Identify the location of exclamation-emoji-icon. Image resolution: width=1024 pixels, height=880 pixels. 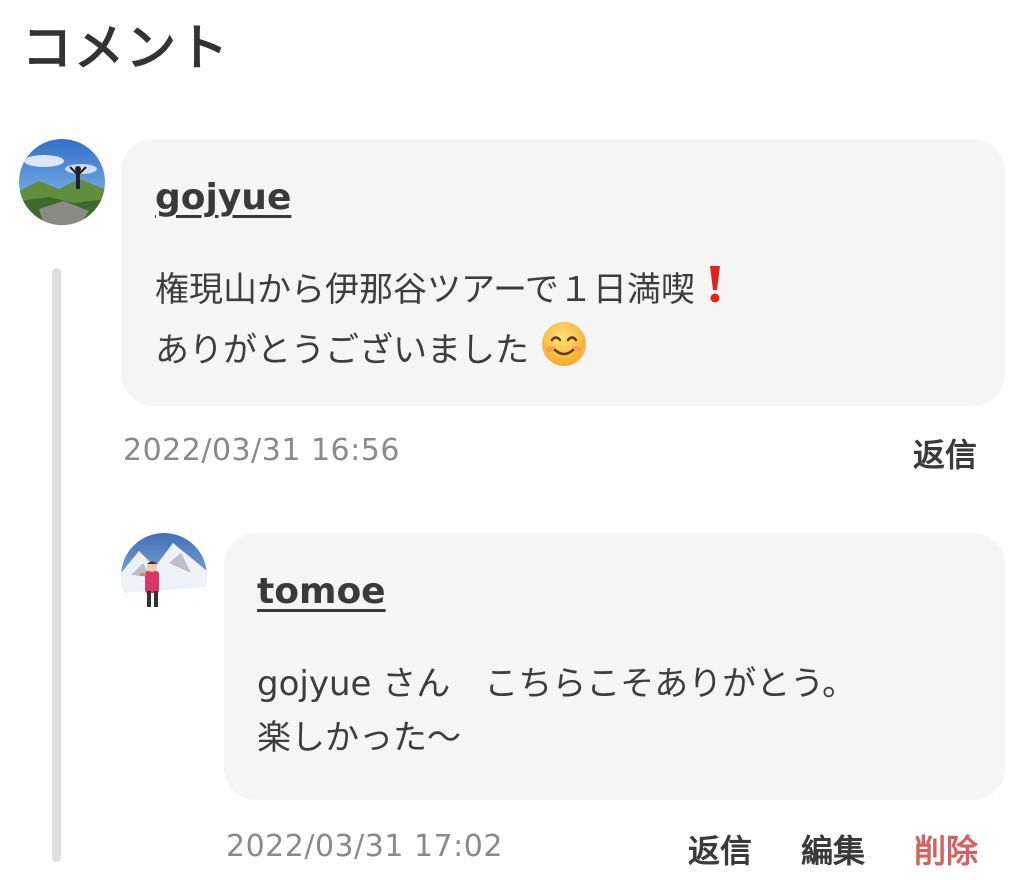
(715, 292).